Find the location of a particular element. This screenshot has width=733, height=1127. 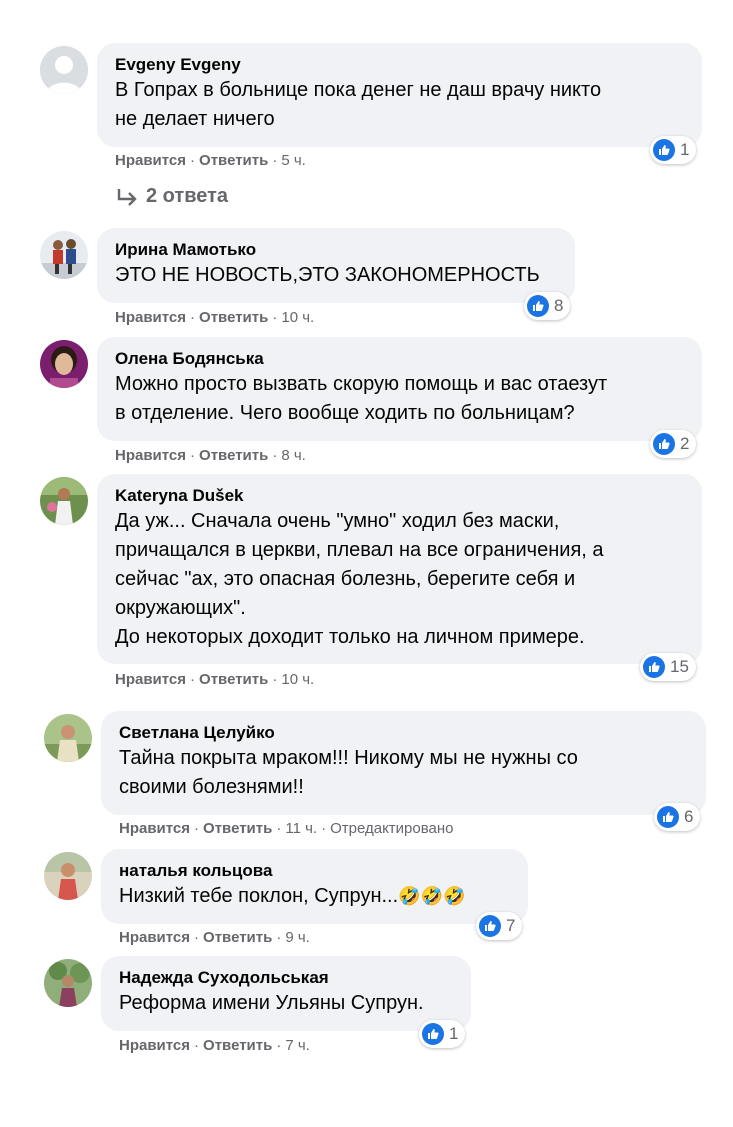

comment-actions: Нравится · Ответить · 8 ч. is located at coordinates (210, 455).